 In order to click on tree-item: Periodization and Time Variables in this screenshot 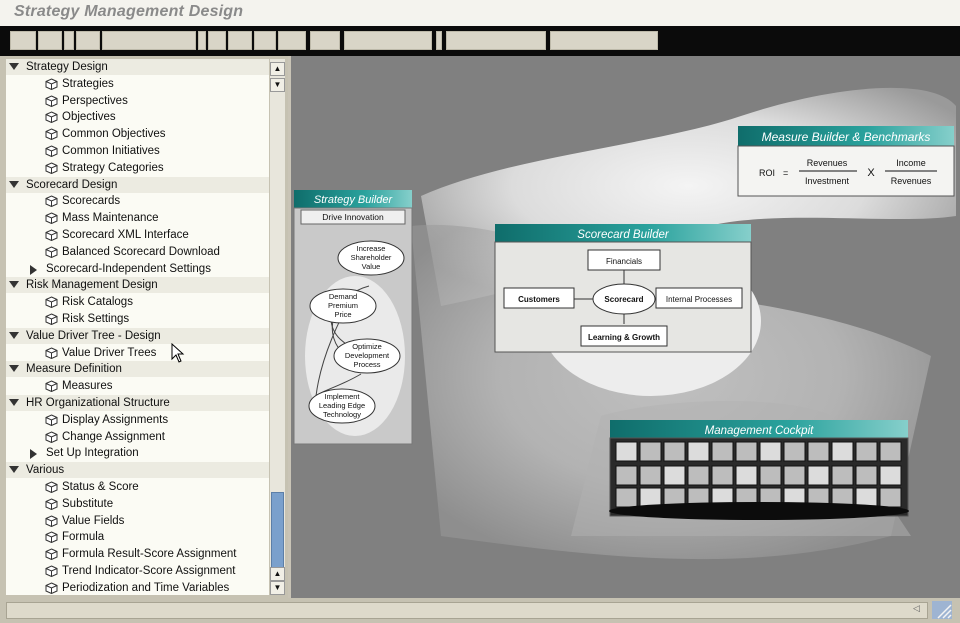, I will do `click(137, 587)`.